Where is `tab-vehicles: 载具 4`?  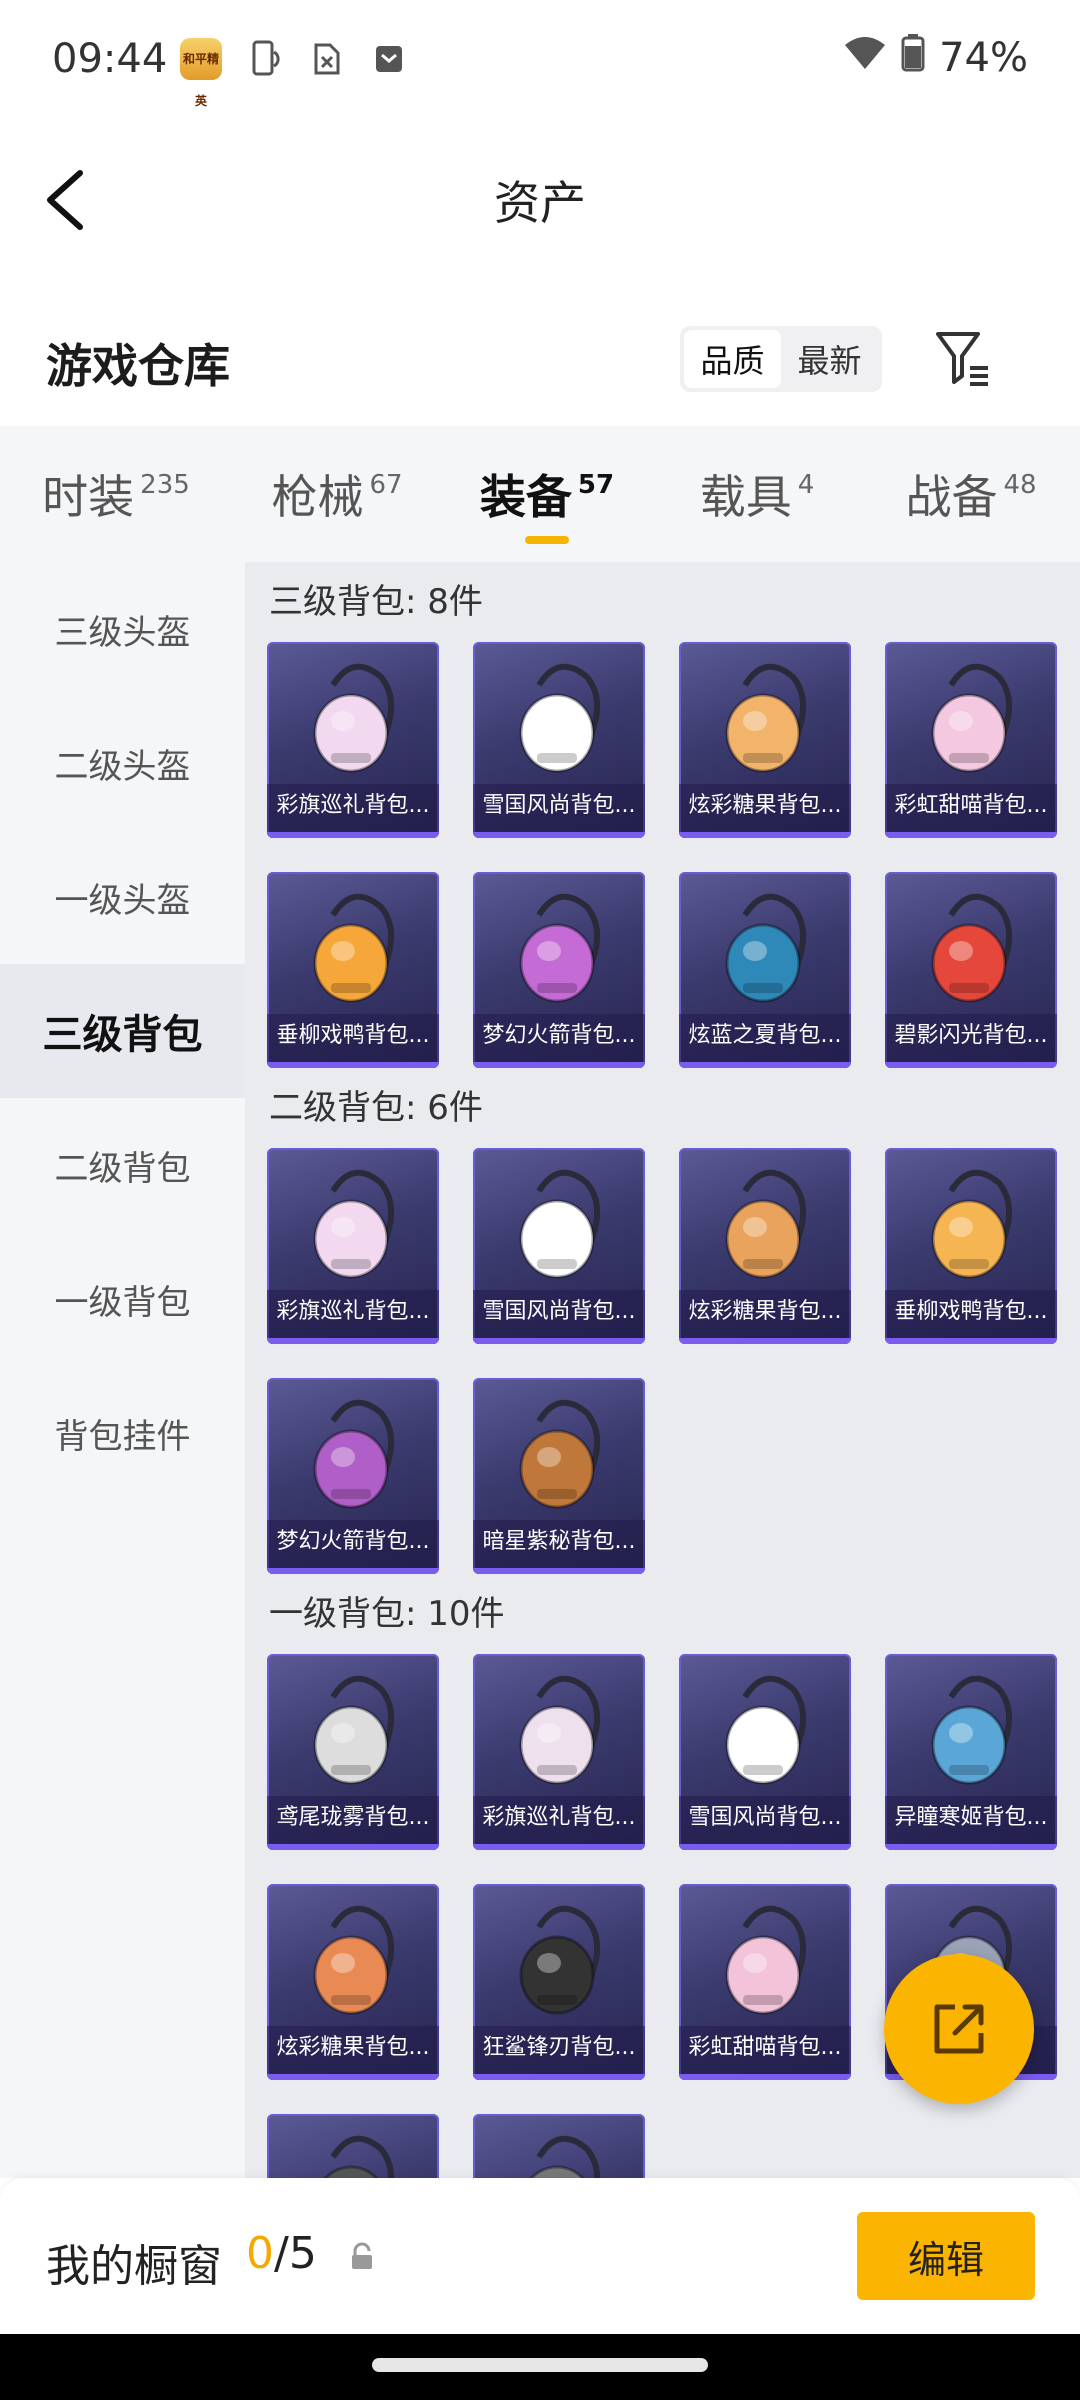
tab-vehicles: 载具 4 is located at coordinates (757, 494).